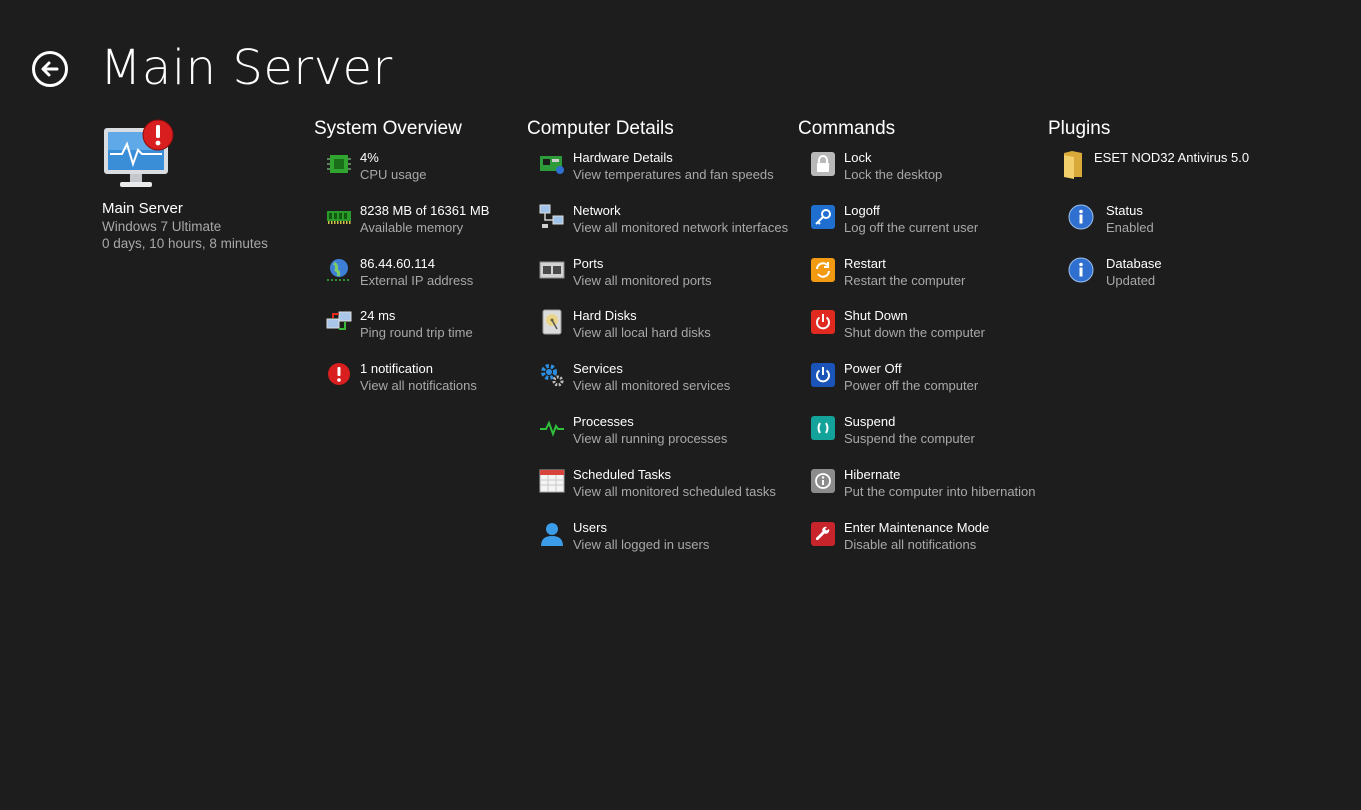 Image resolution: width=1361 pixels, height=810 pixels. I want to click on alert-badge-icon, so click(158, 135).